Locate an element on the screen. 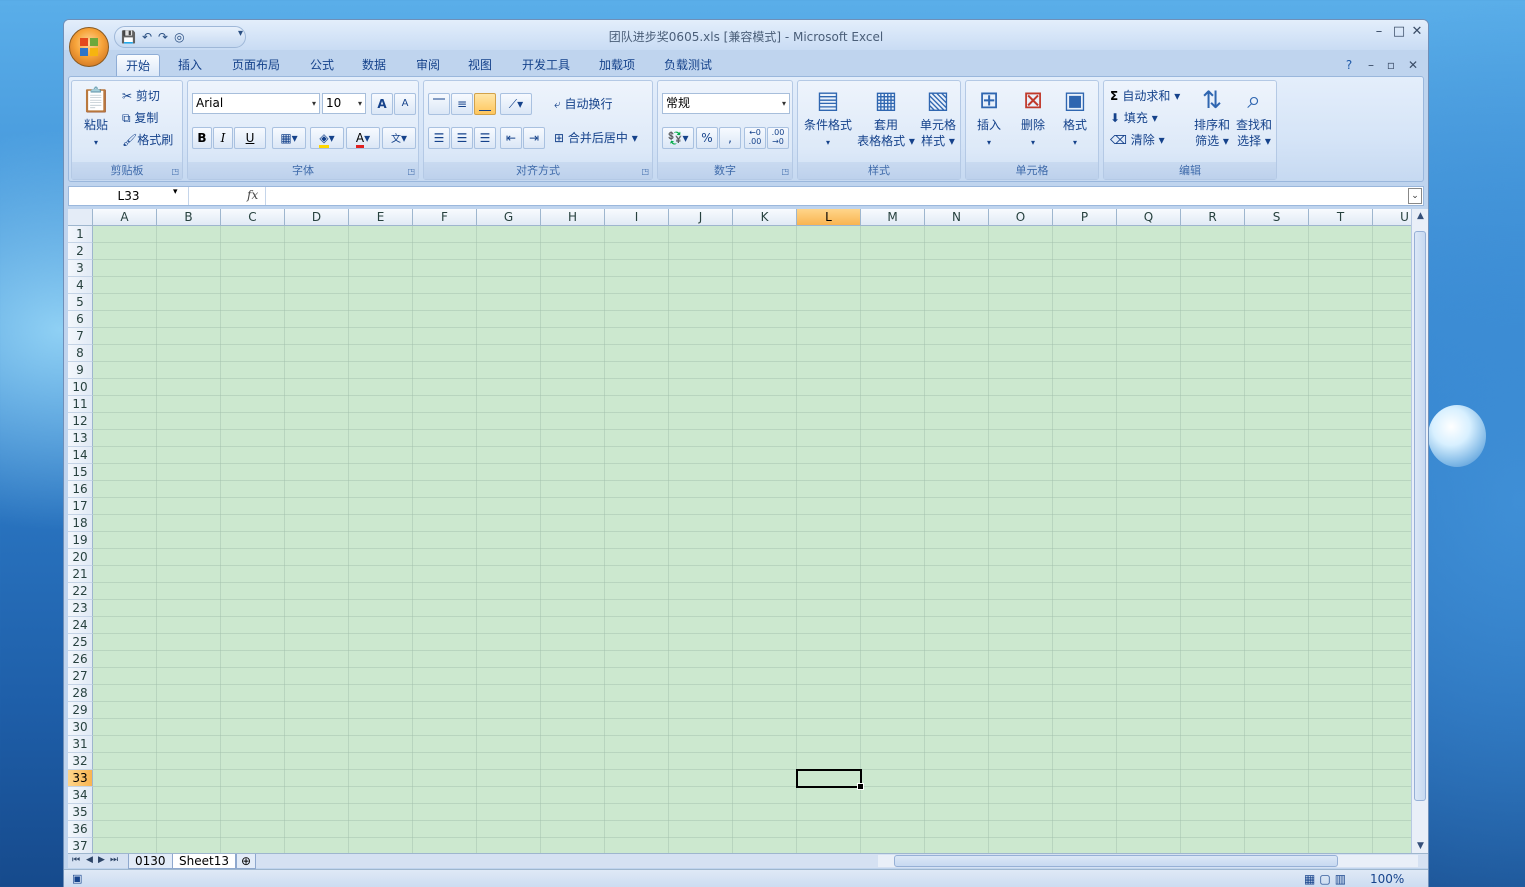 The width and height of the screenshot is (1525, 887). column-header-i: I is located at coordinates (637, 217).